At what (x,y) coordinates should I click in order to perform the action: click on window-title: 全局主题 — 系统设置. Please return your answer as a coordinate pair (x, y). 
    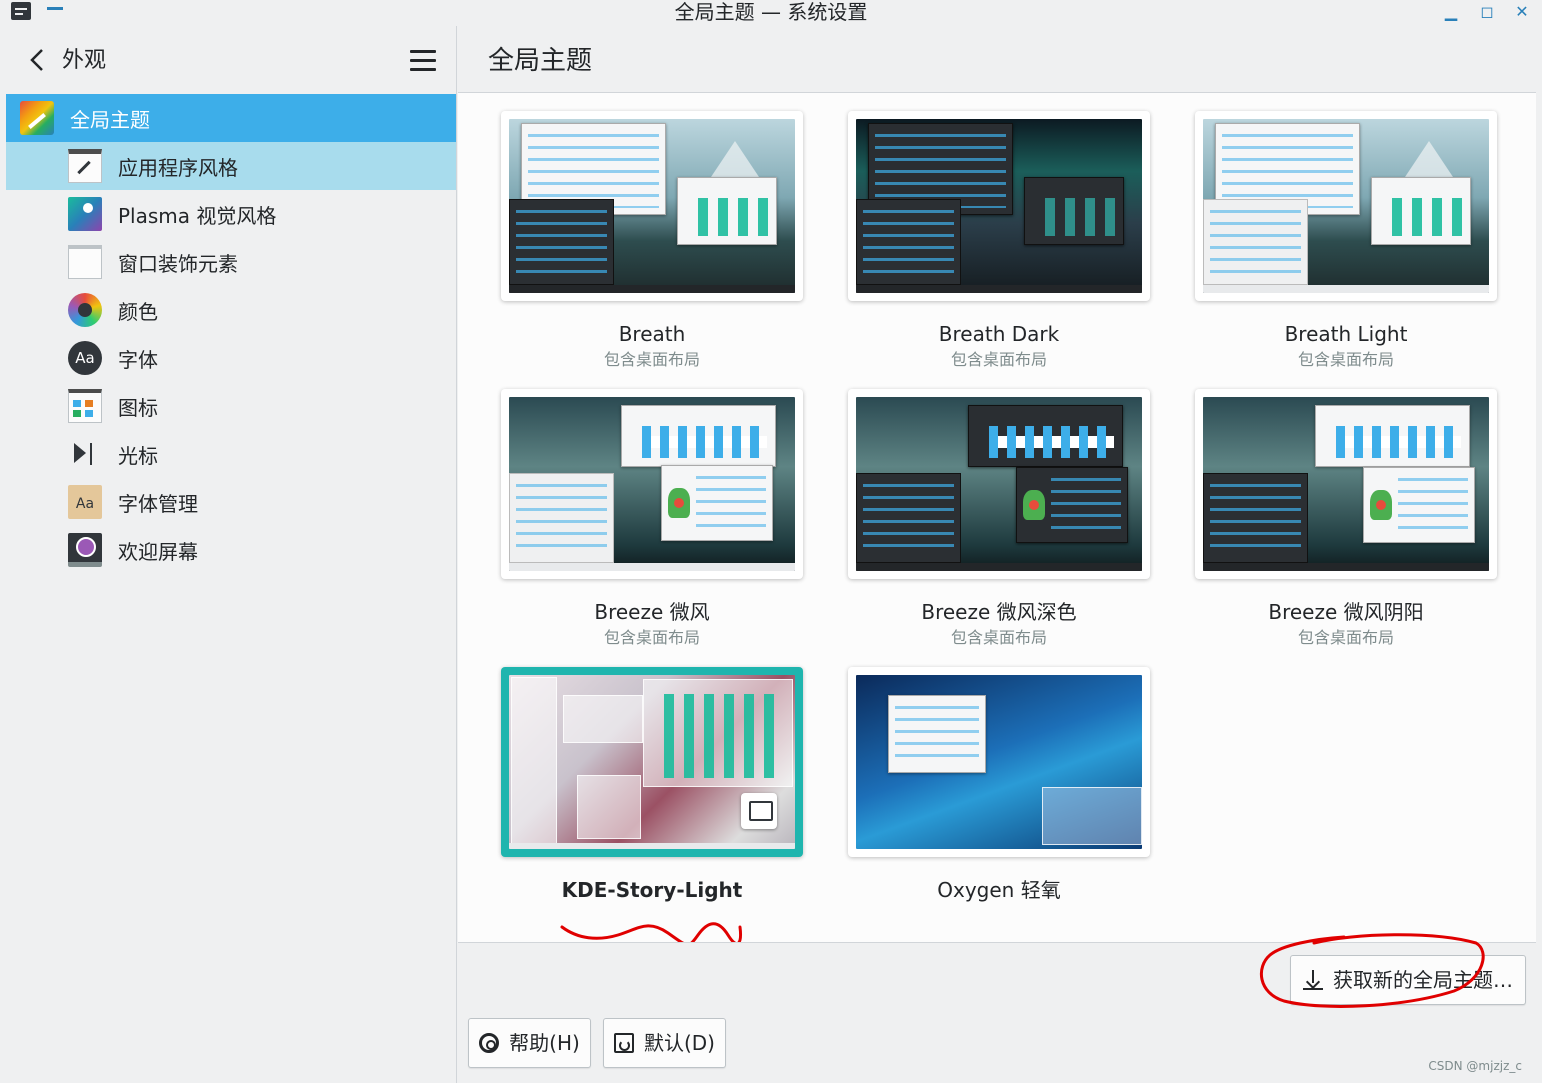
    Looking at the image, I should click on (771, 12).